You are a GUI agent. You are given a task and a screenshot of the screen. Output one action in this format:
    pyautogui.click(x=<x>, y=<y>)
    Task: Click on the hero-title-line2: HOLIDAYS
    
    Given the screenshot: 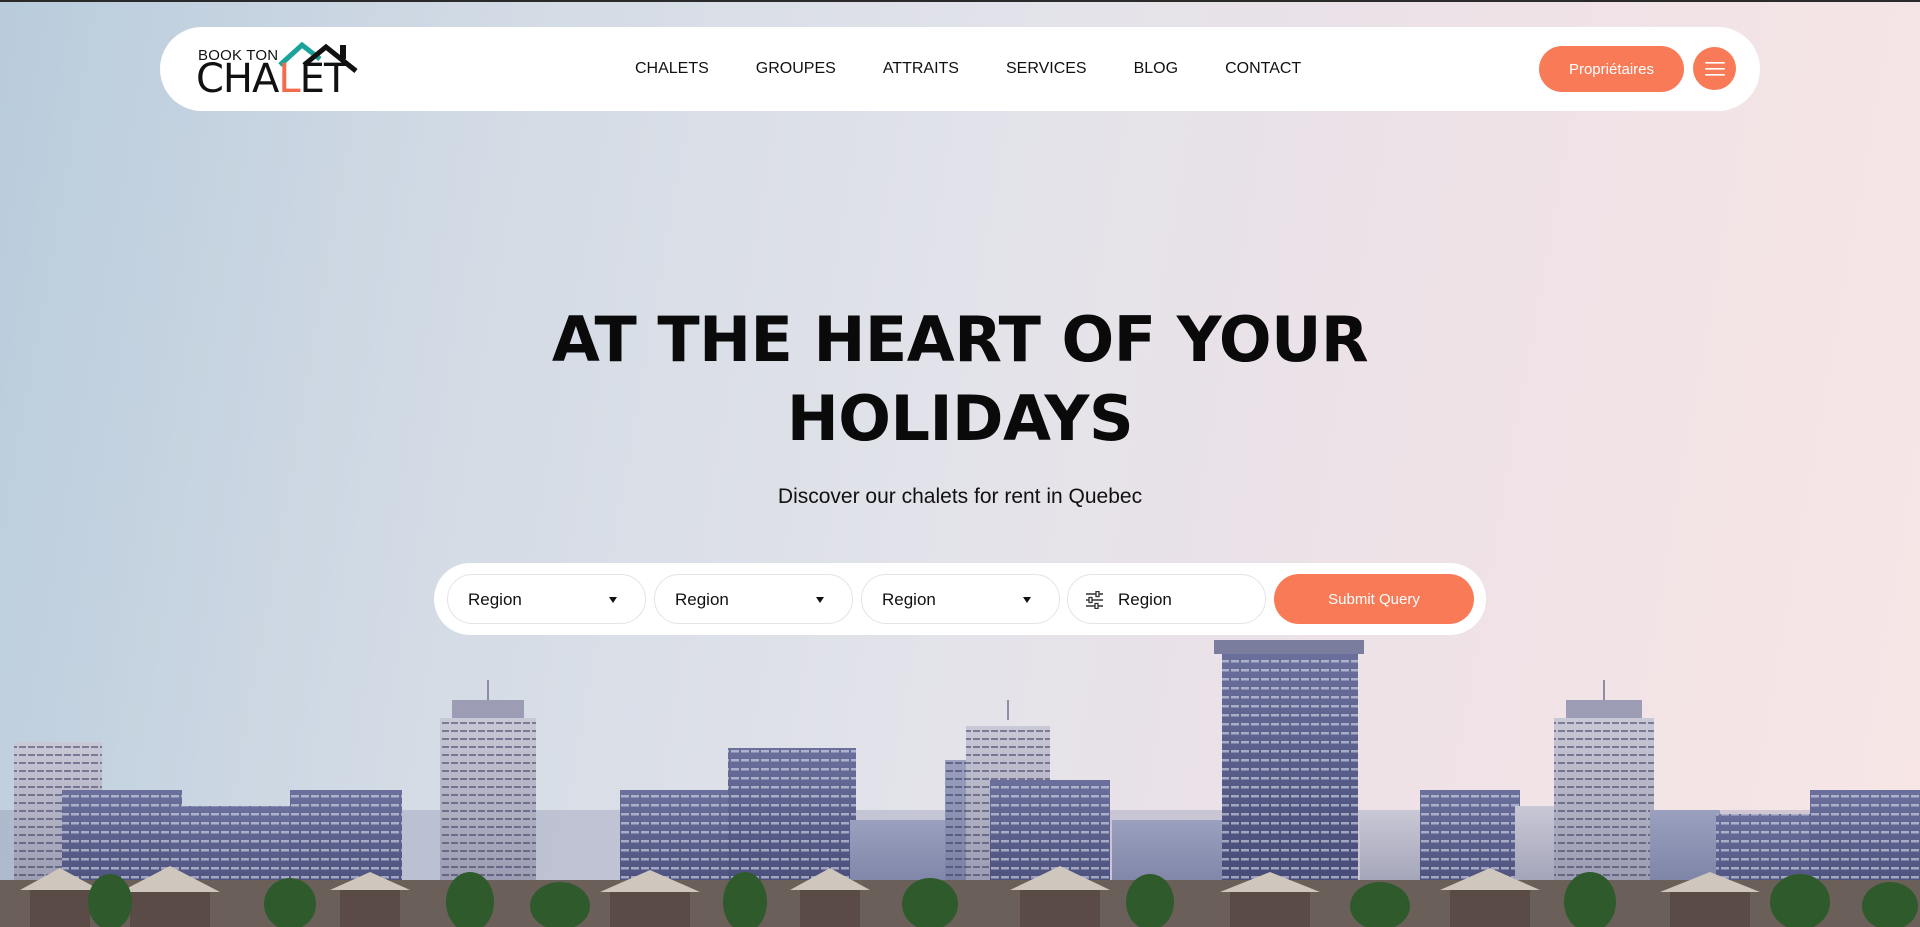 What is the action you would take?
    pyautogui.click(x=960, y=418)
    